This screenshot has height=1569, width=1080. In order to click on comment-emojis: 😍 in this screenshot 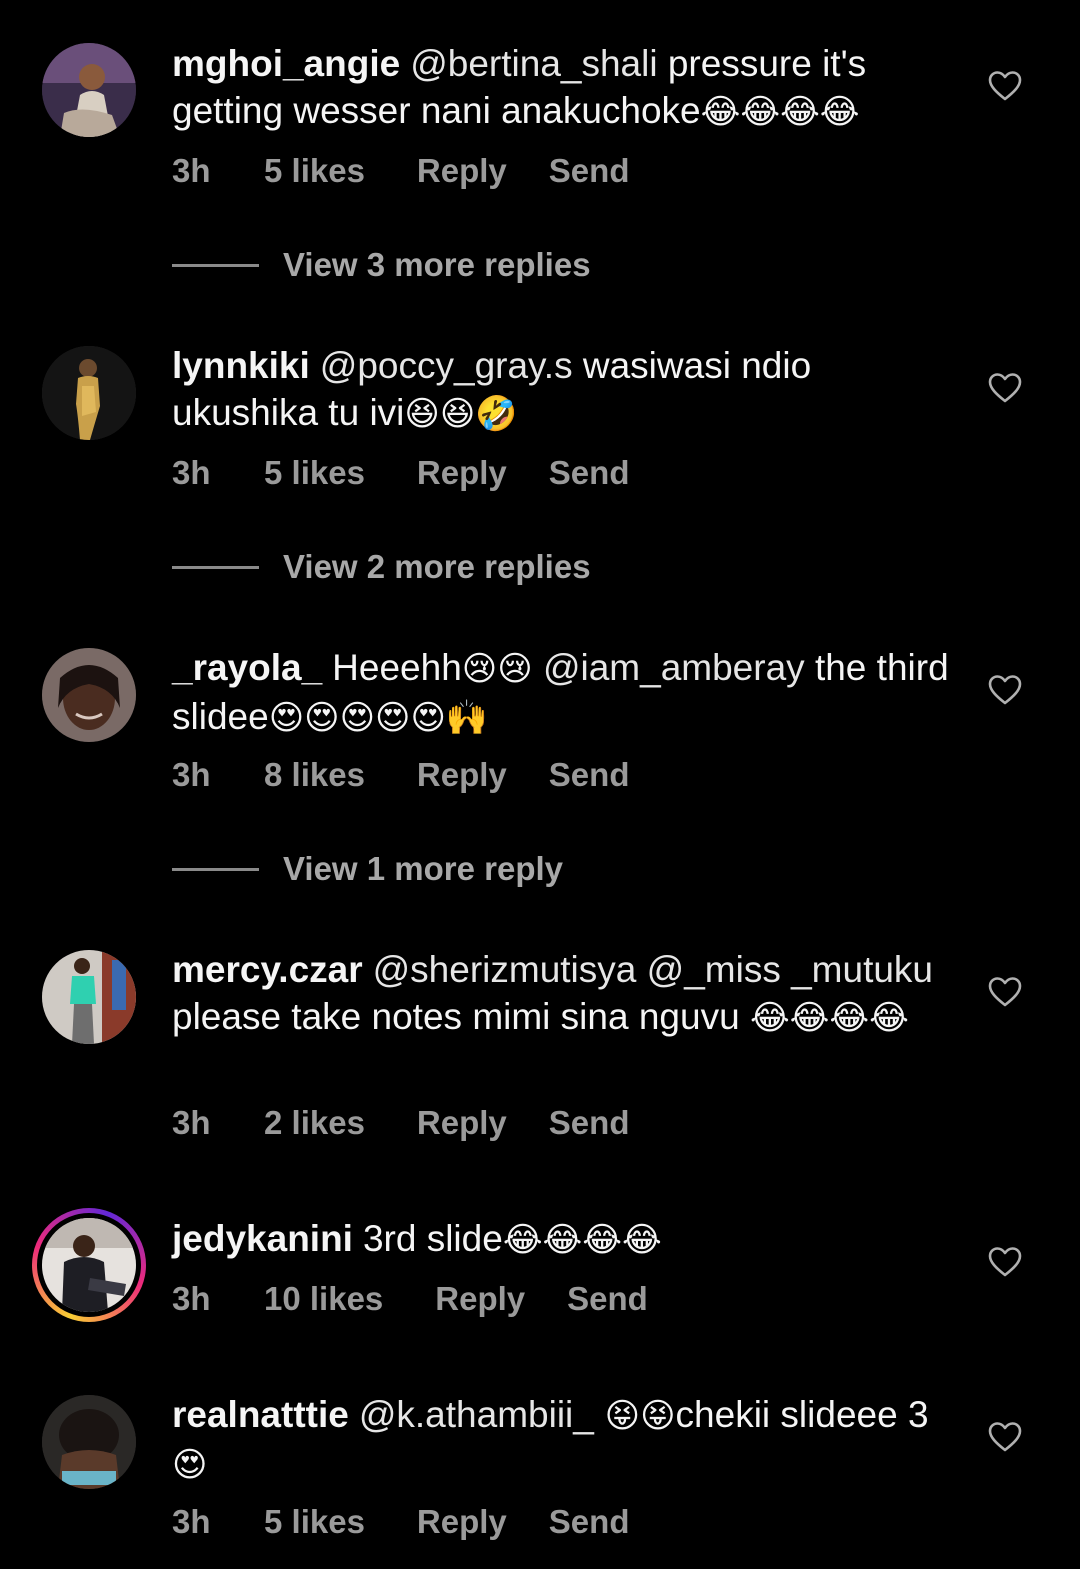, I will do `click(190, 1465)`.